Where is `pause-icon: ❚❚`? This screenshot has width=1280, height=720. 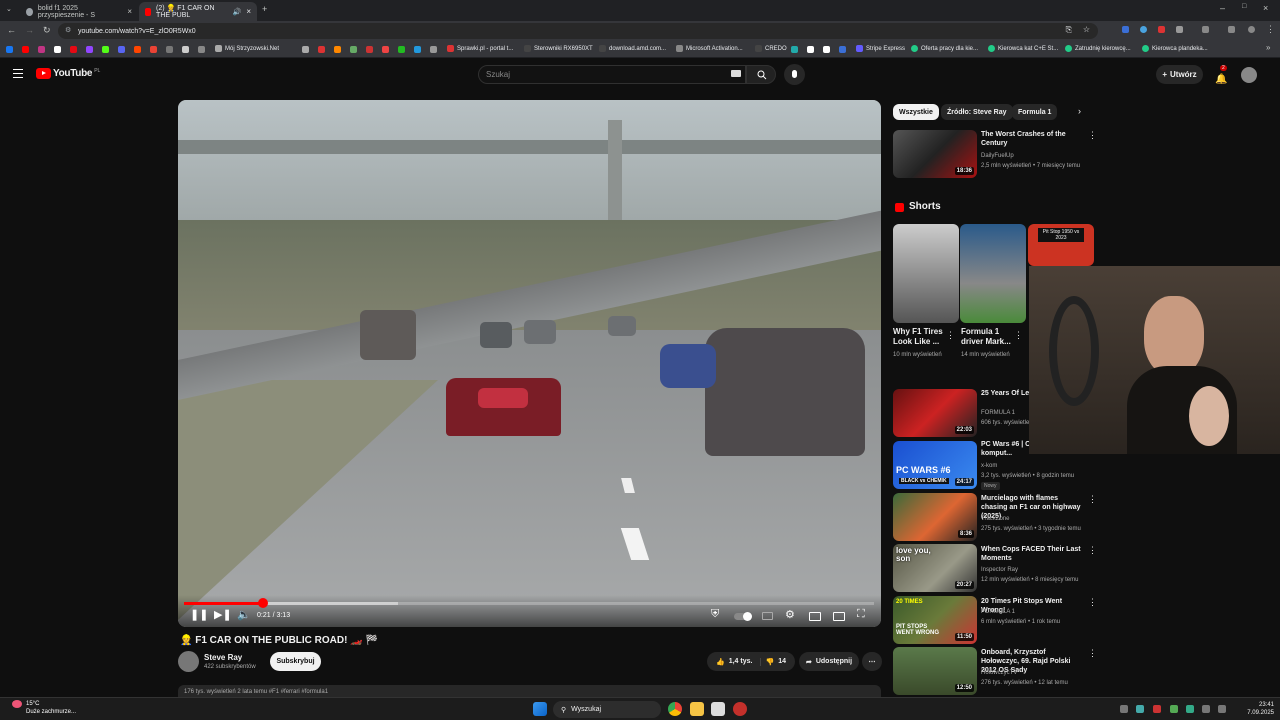 pause-icon: ❚❚ is located at coordinates (199, 614).